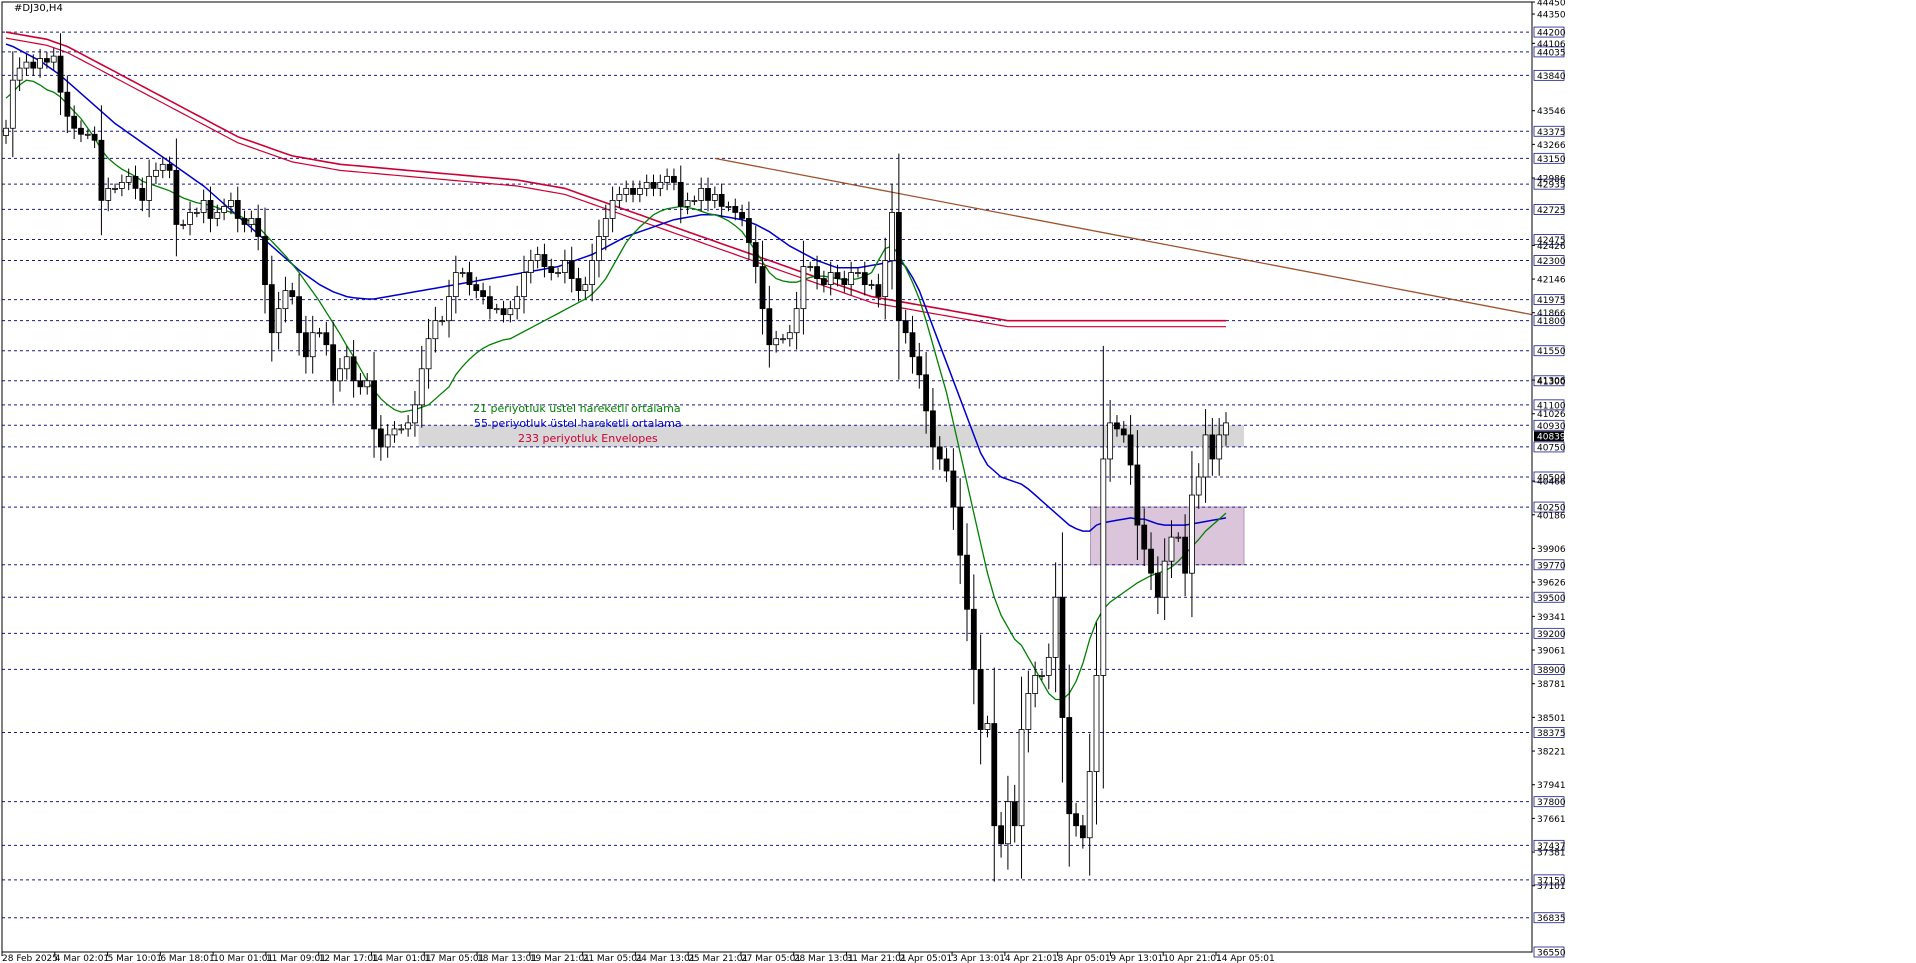 The height and width of the screenshot is (963, 1916). What do you see at coordinates (1551, 618) in the screenshot?
I see `y-tick-label: 39341` at bounding box center [1551, 618].